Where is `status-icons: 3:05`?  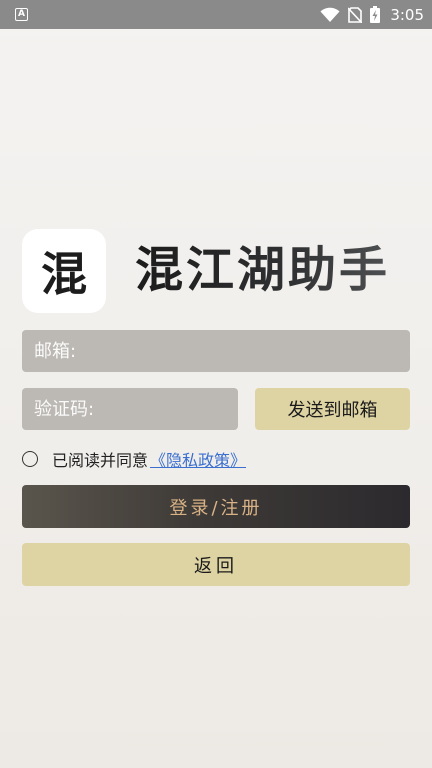 status-icons: 3:05 is located at coordinates (372, 14).